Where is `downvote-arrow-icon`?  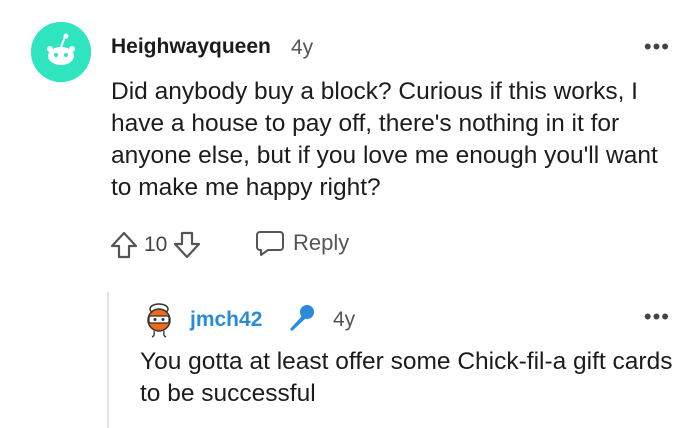
downvote-arrow-icon is located at coordinates (187, 245).